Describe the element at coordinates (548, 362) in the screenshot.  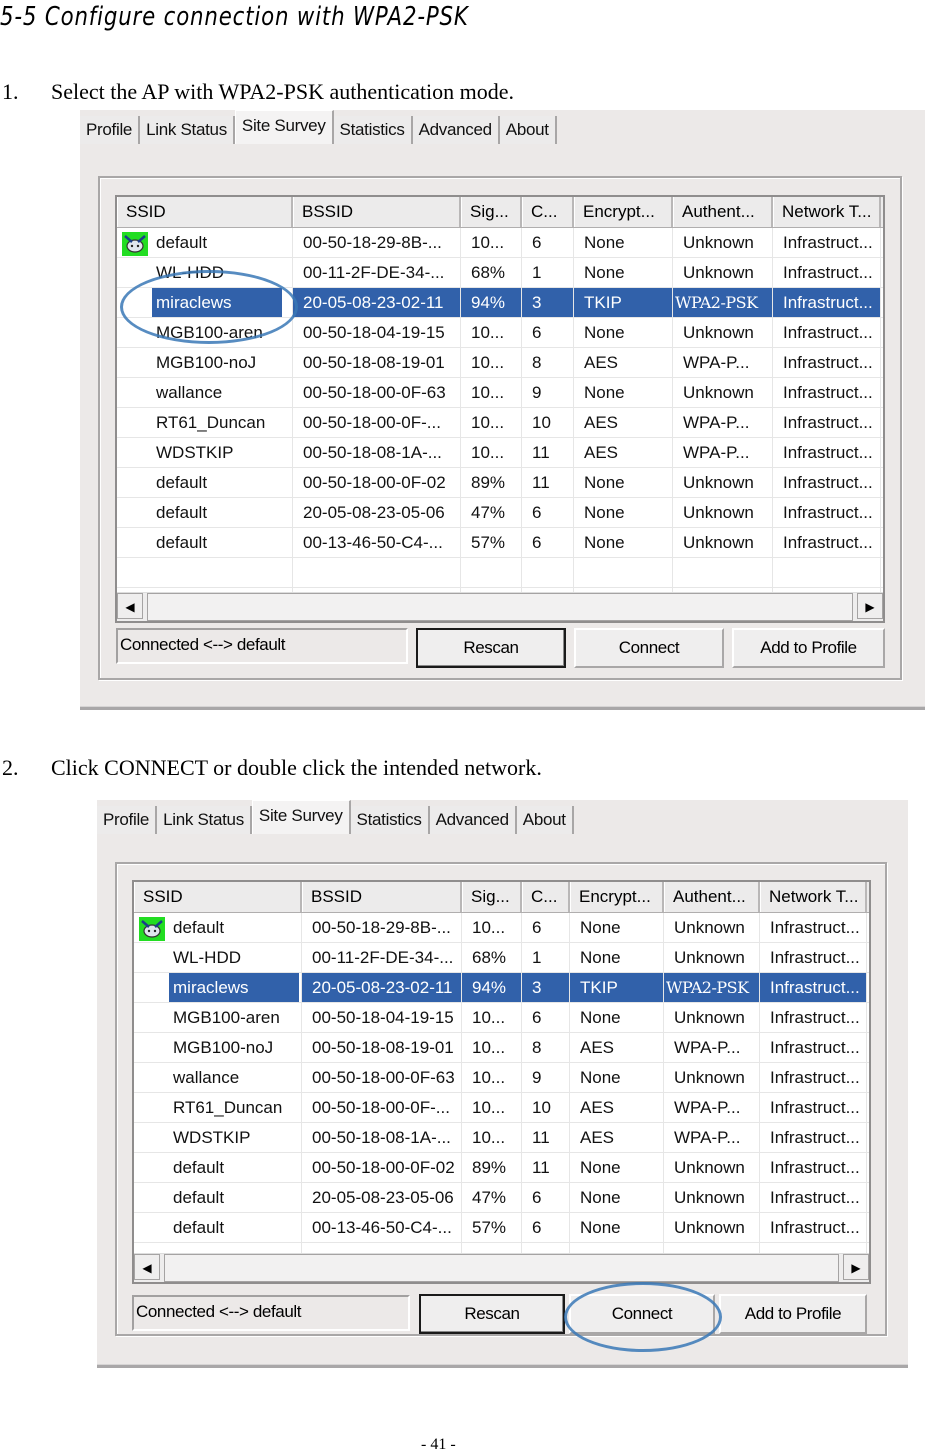
I see `cell-channel: 8` at that location.